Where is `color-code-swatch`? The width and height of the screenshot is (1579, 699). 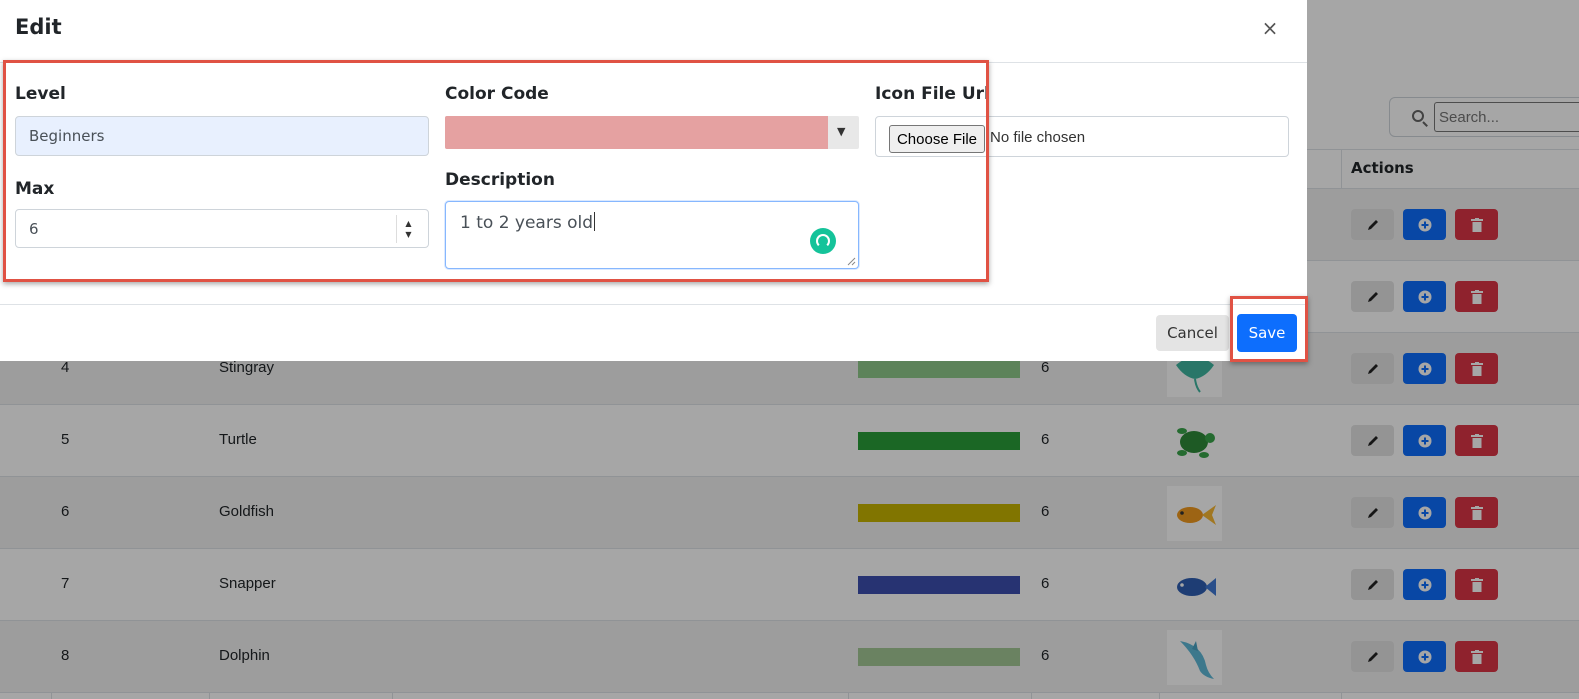 color-code-swatch is located at coordinates (636, 132).